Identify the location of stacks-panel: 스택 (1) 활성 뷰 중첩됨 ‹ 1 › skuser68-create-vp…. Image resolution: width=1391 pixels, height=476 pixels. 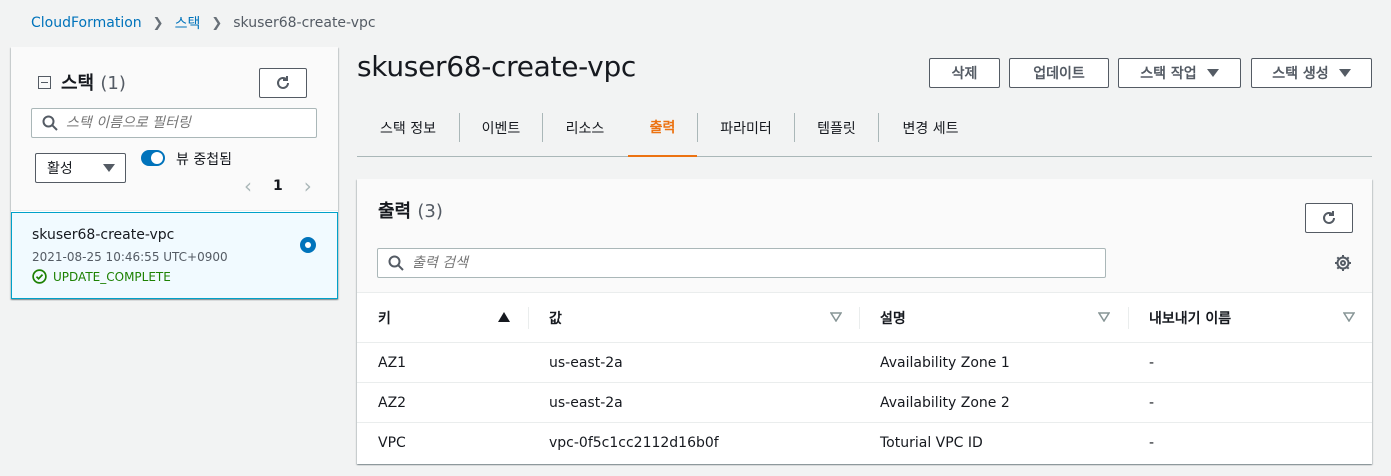
(174, 173).